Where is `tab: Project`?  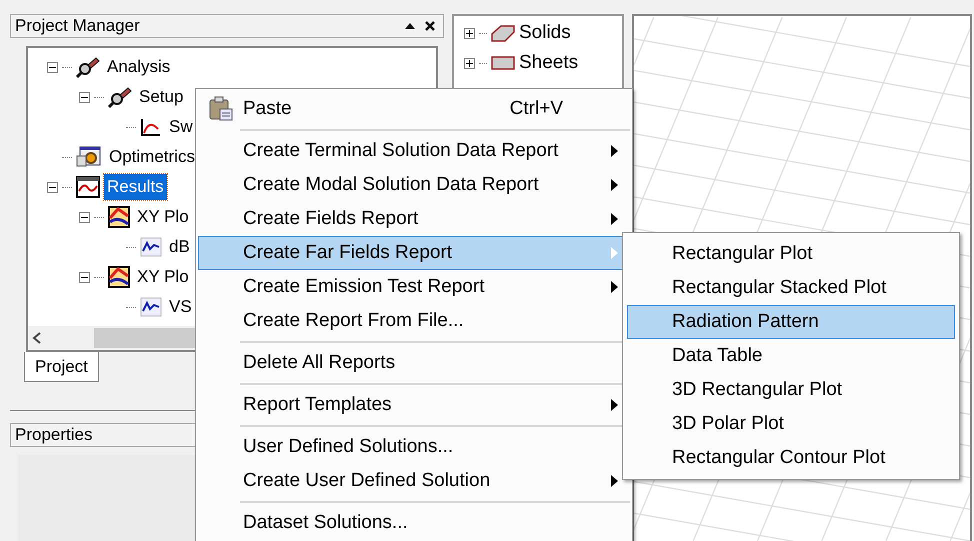 tab: Project is located at coordinates (61, 367).